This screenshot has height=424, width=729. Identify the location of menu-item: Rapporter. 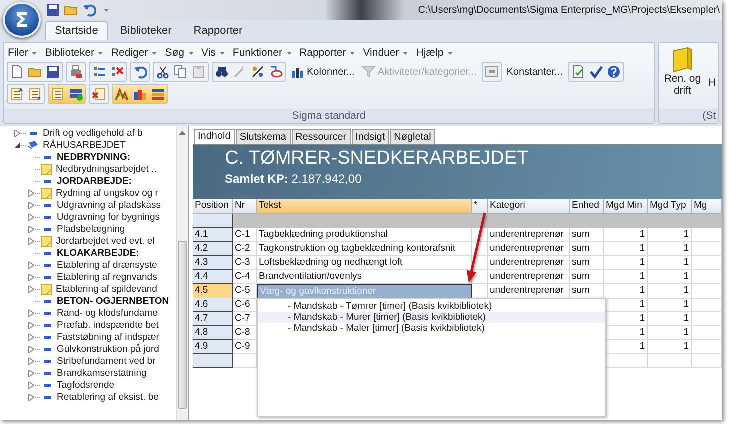
(328, 53).